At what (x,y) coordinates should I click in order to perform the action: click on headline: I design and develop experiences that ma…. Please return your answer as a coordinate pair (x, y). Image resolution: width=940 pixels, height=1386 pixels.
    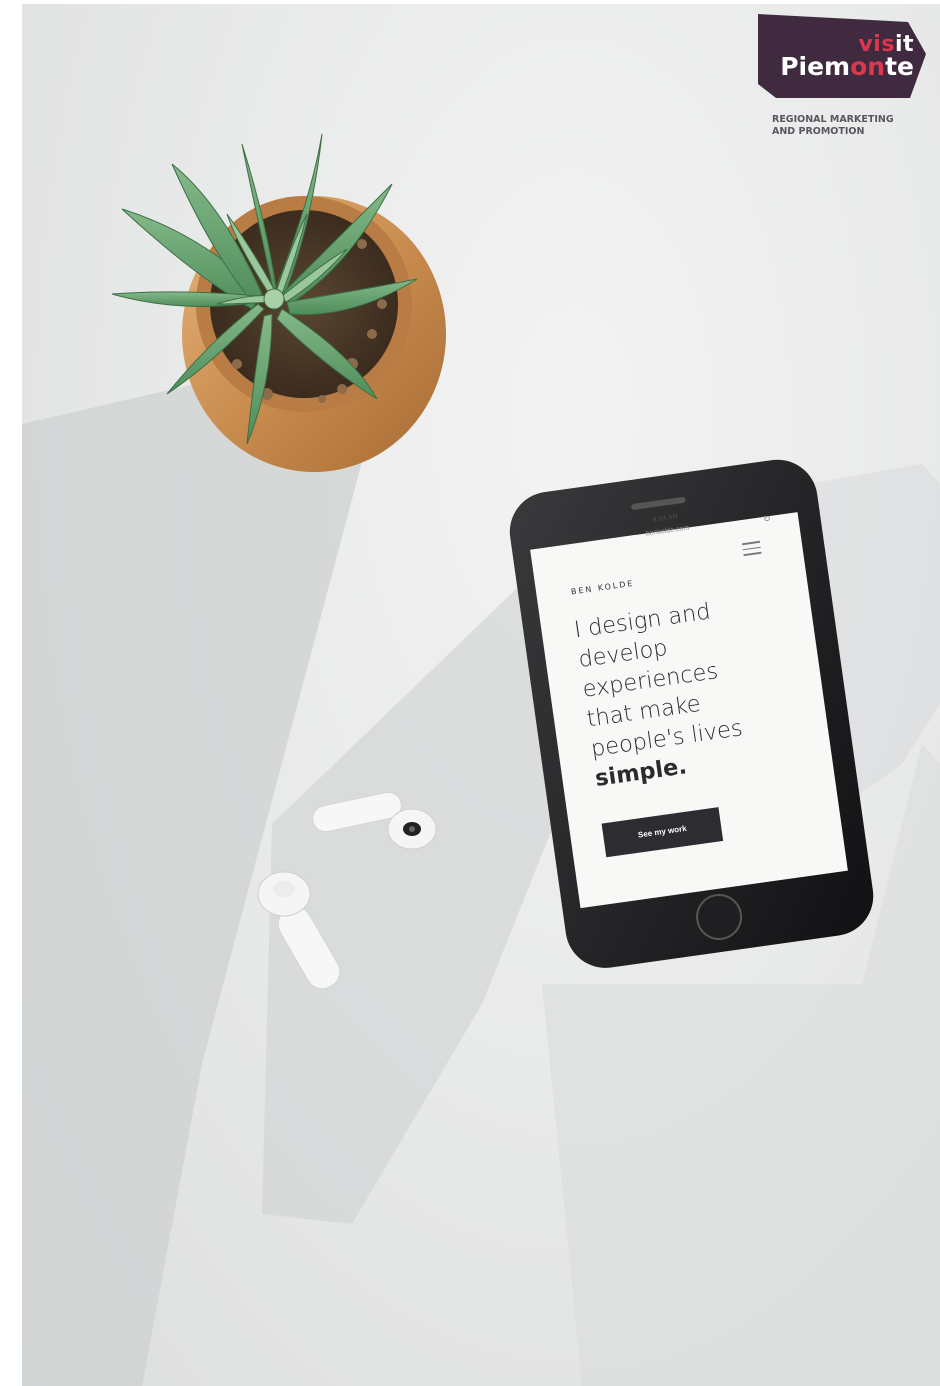
    Looking at the image, I should click on (683, 691).